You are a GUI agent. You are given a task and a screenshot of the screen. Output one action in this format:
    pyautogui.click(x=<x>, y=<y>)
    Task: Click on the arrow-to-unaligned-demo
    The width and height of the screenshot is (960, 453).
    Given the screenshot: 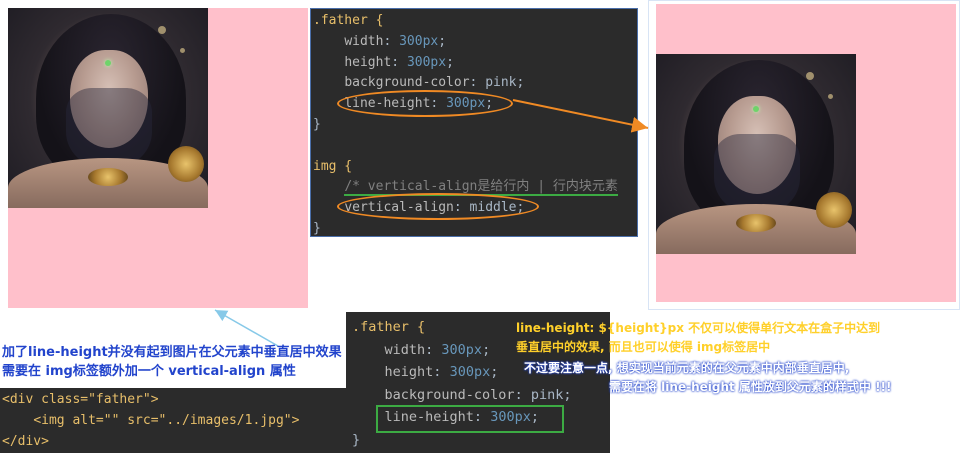 What is the action you would take?
    pyautogui.click(x=246, y=328)
    